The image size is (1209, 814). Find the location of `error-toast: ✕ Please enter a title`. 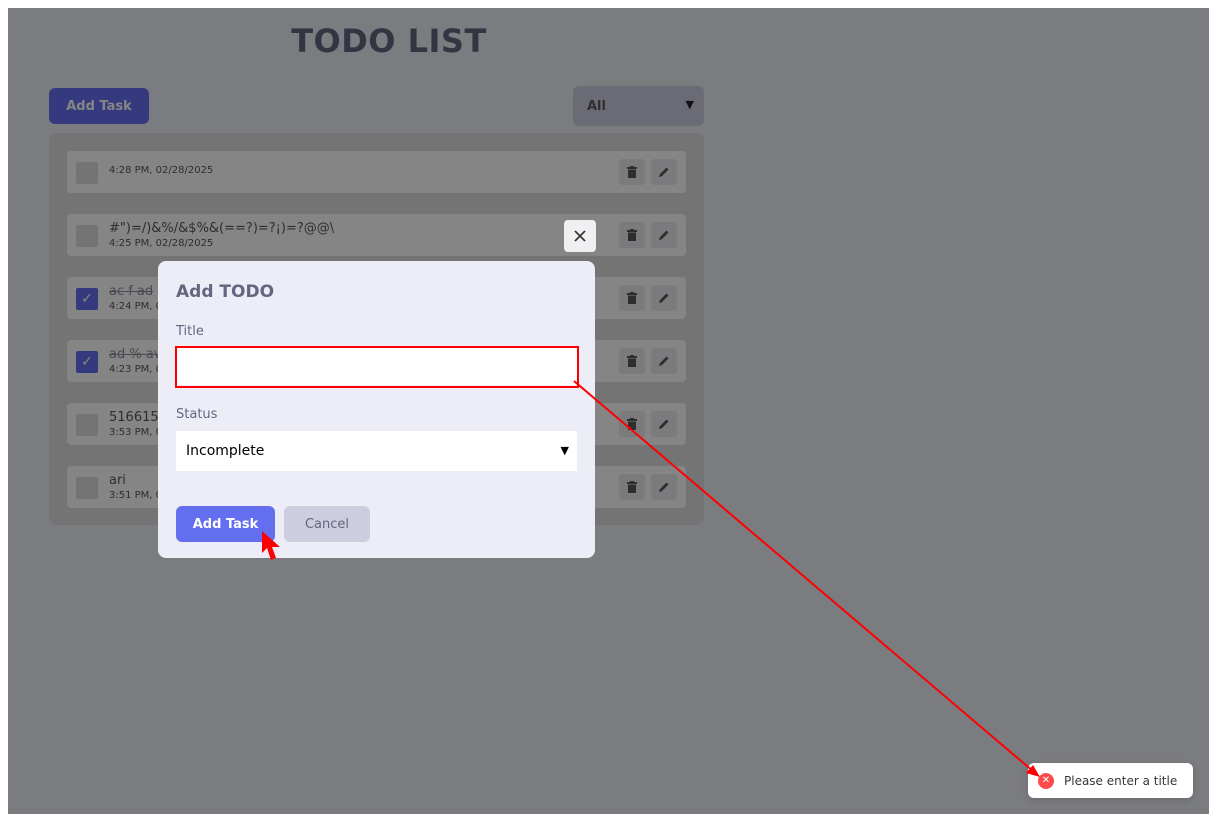

error-toast: ✕ Please enter a title is located at coordinates (1110, 780).